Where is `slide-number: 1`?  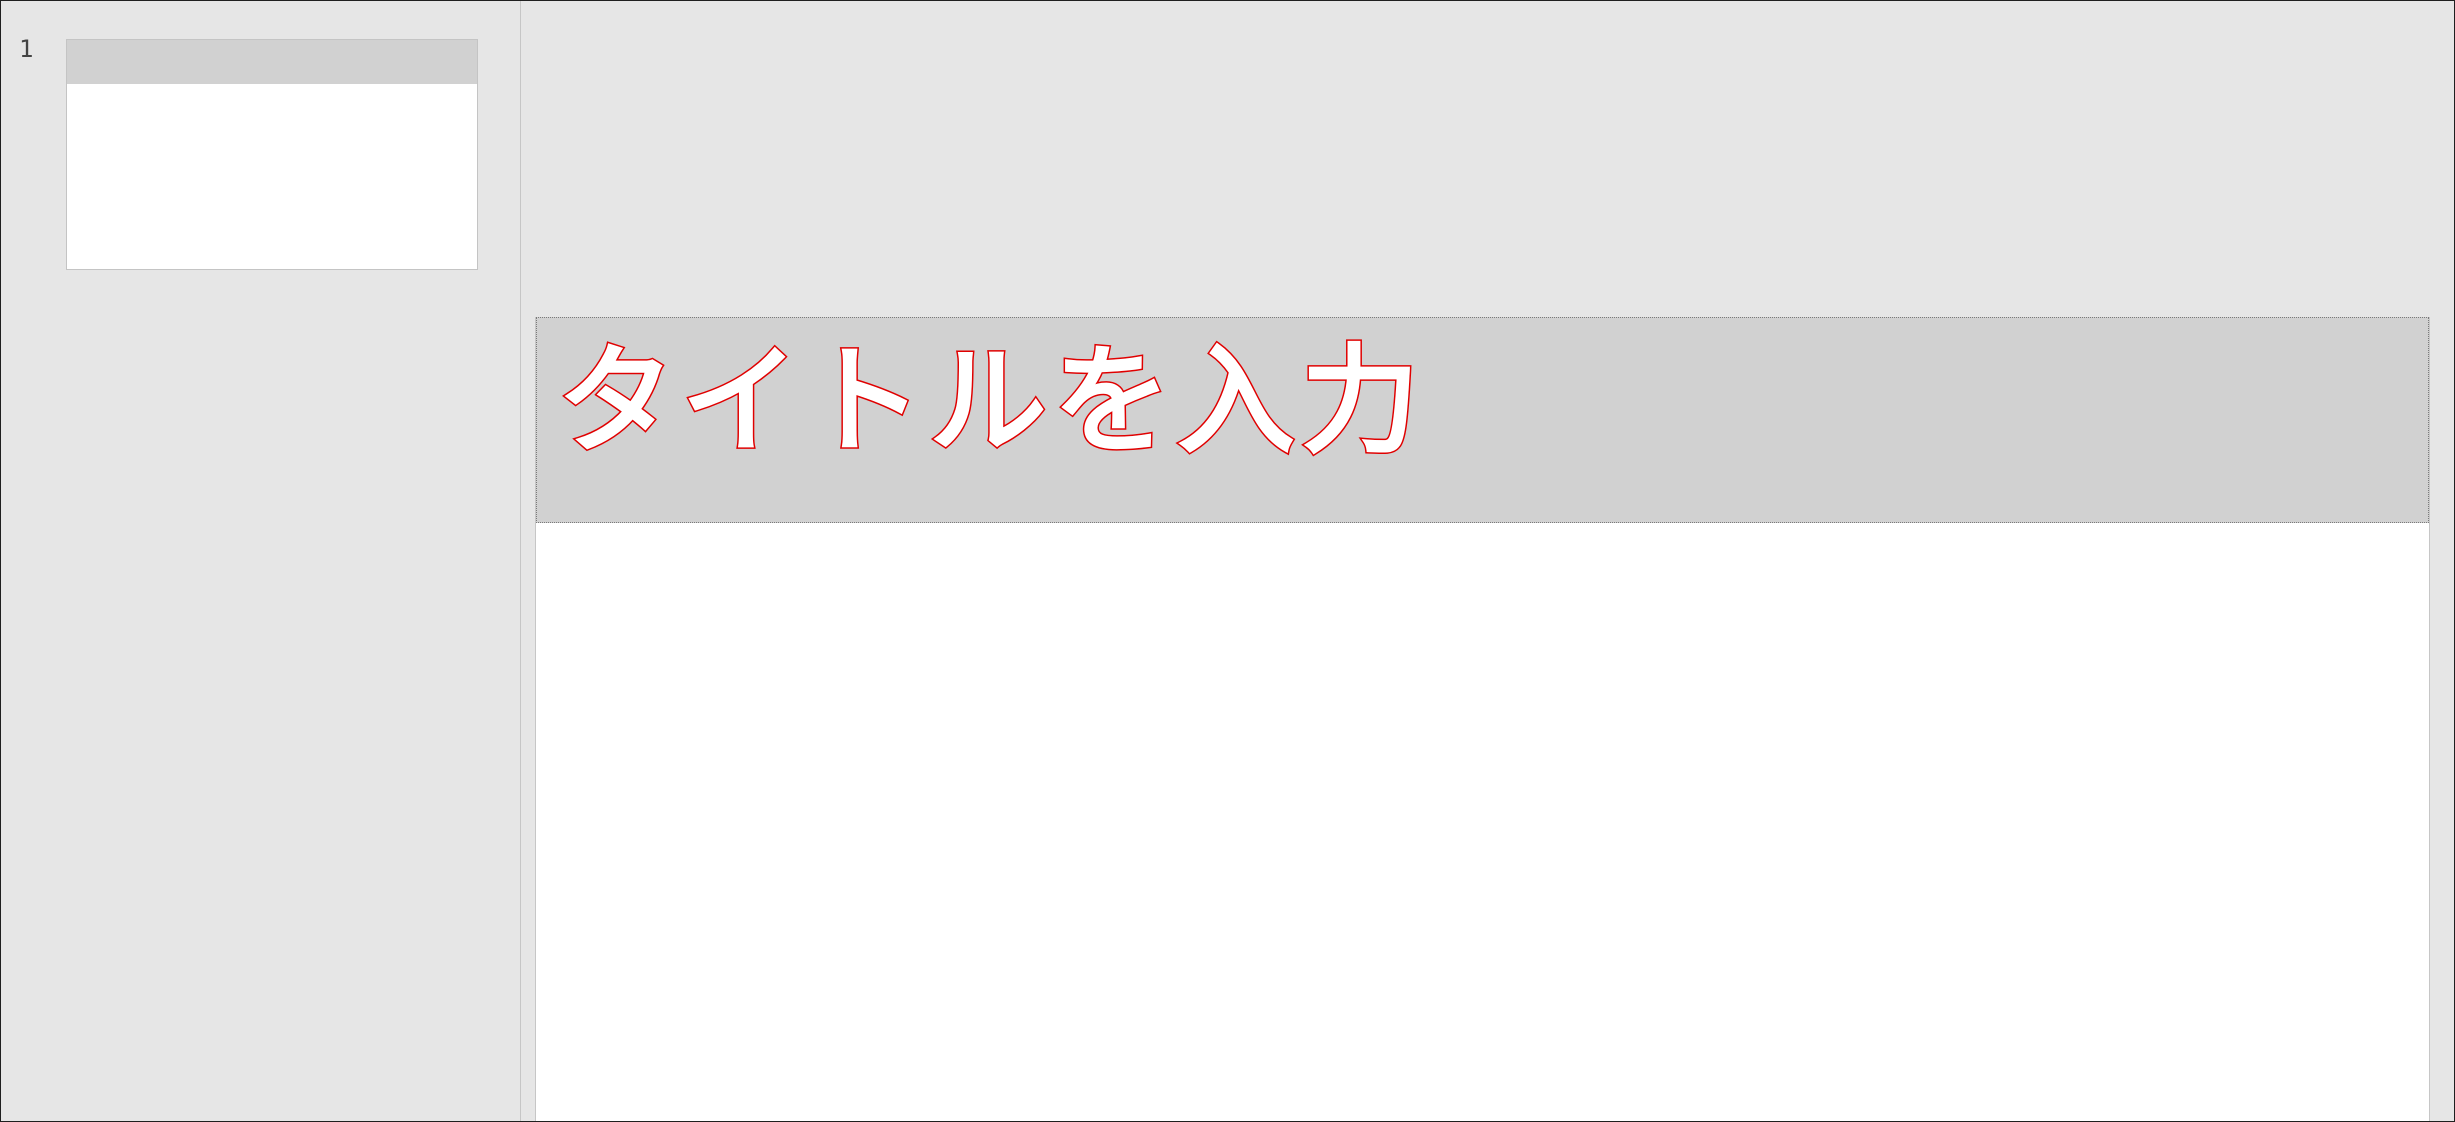
slide-number: 1 is located at coordinates (26, 49).